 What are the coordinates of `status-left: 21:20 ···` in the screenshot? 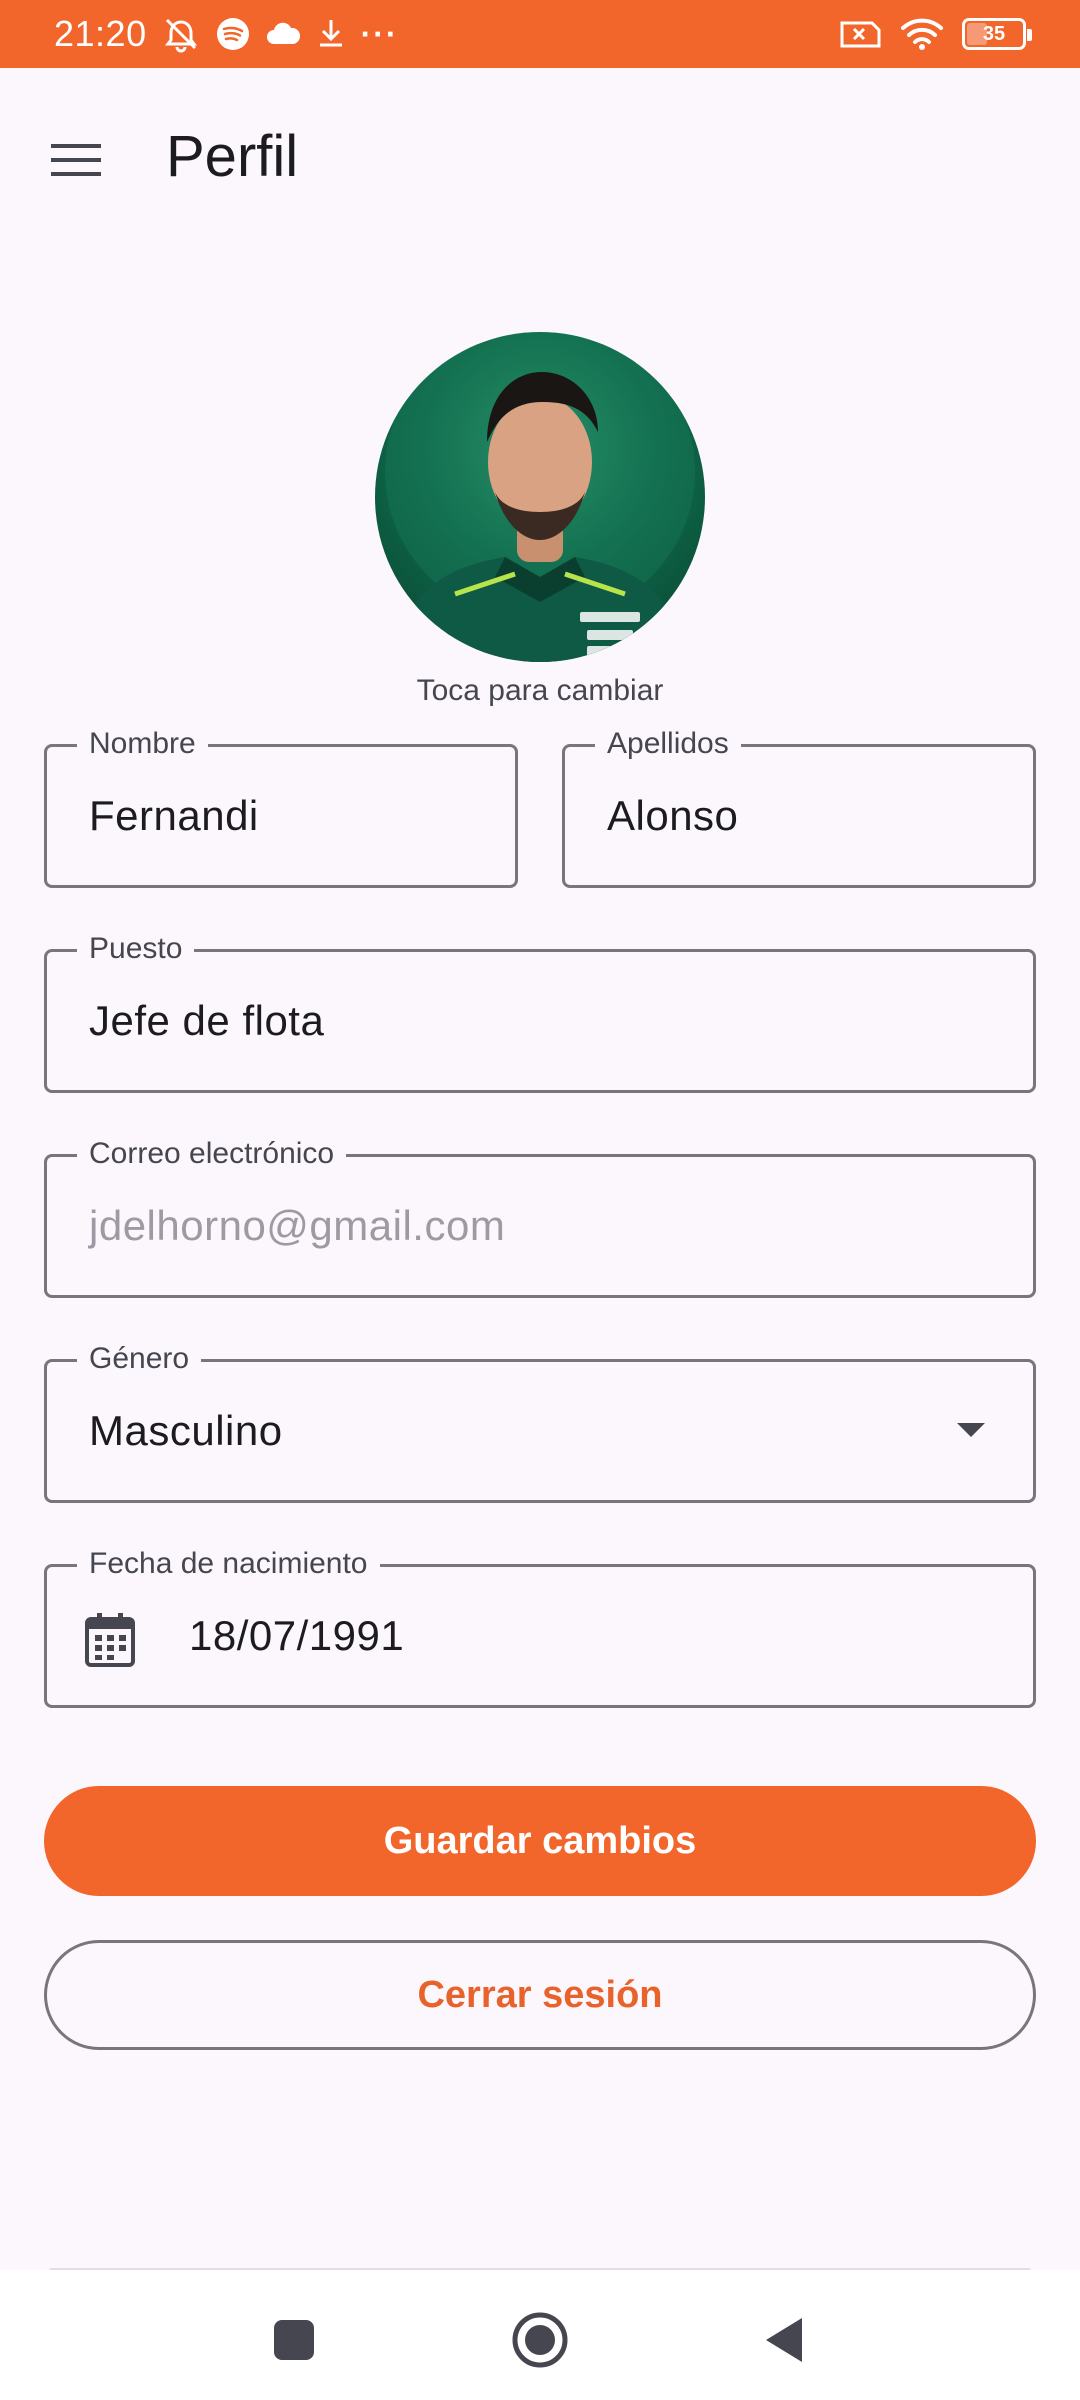 It's located at (226, 34).